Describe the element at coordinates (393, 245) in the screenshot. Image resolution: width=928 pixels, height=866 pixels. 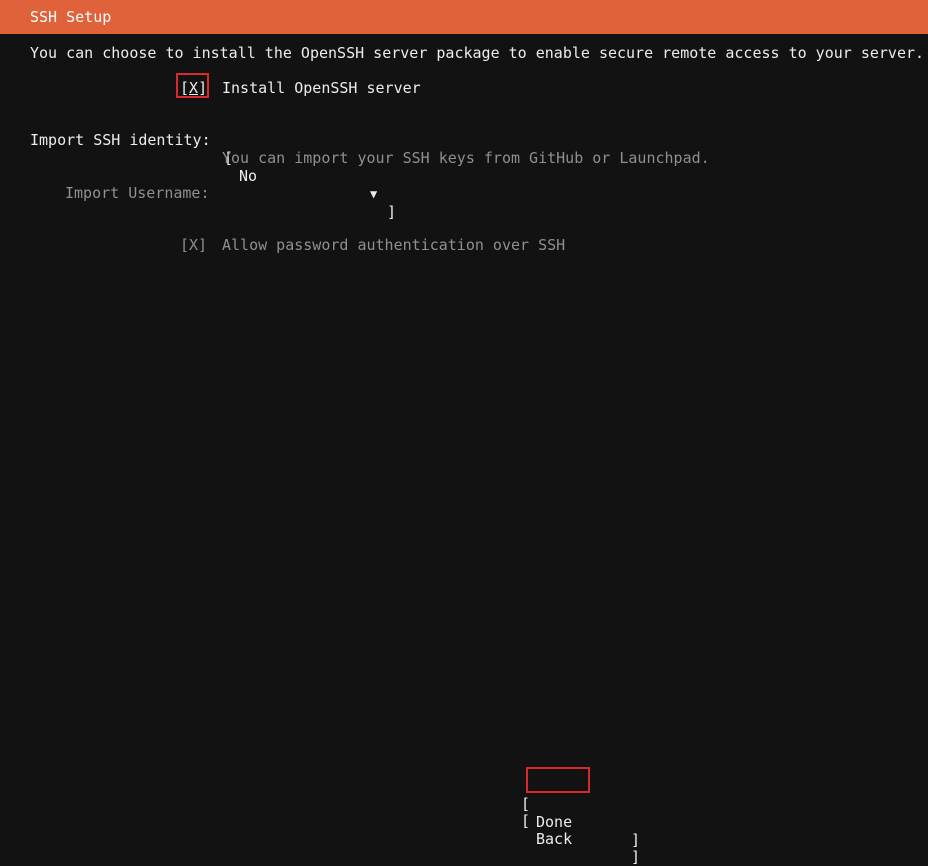
I see `allow-password-label: Allow password authentication over SSH` at that location.